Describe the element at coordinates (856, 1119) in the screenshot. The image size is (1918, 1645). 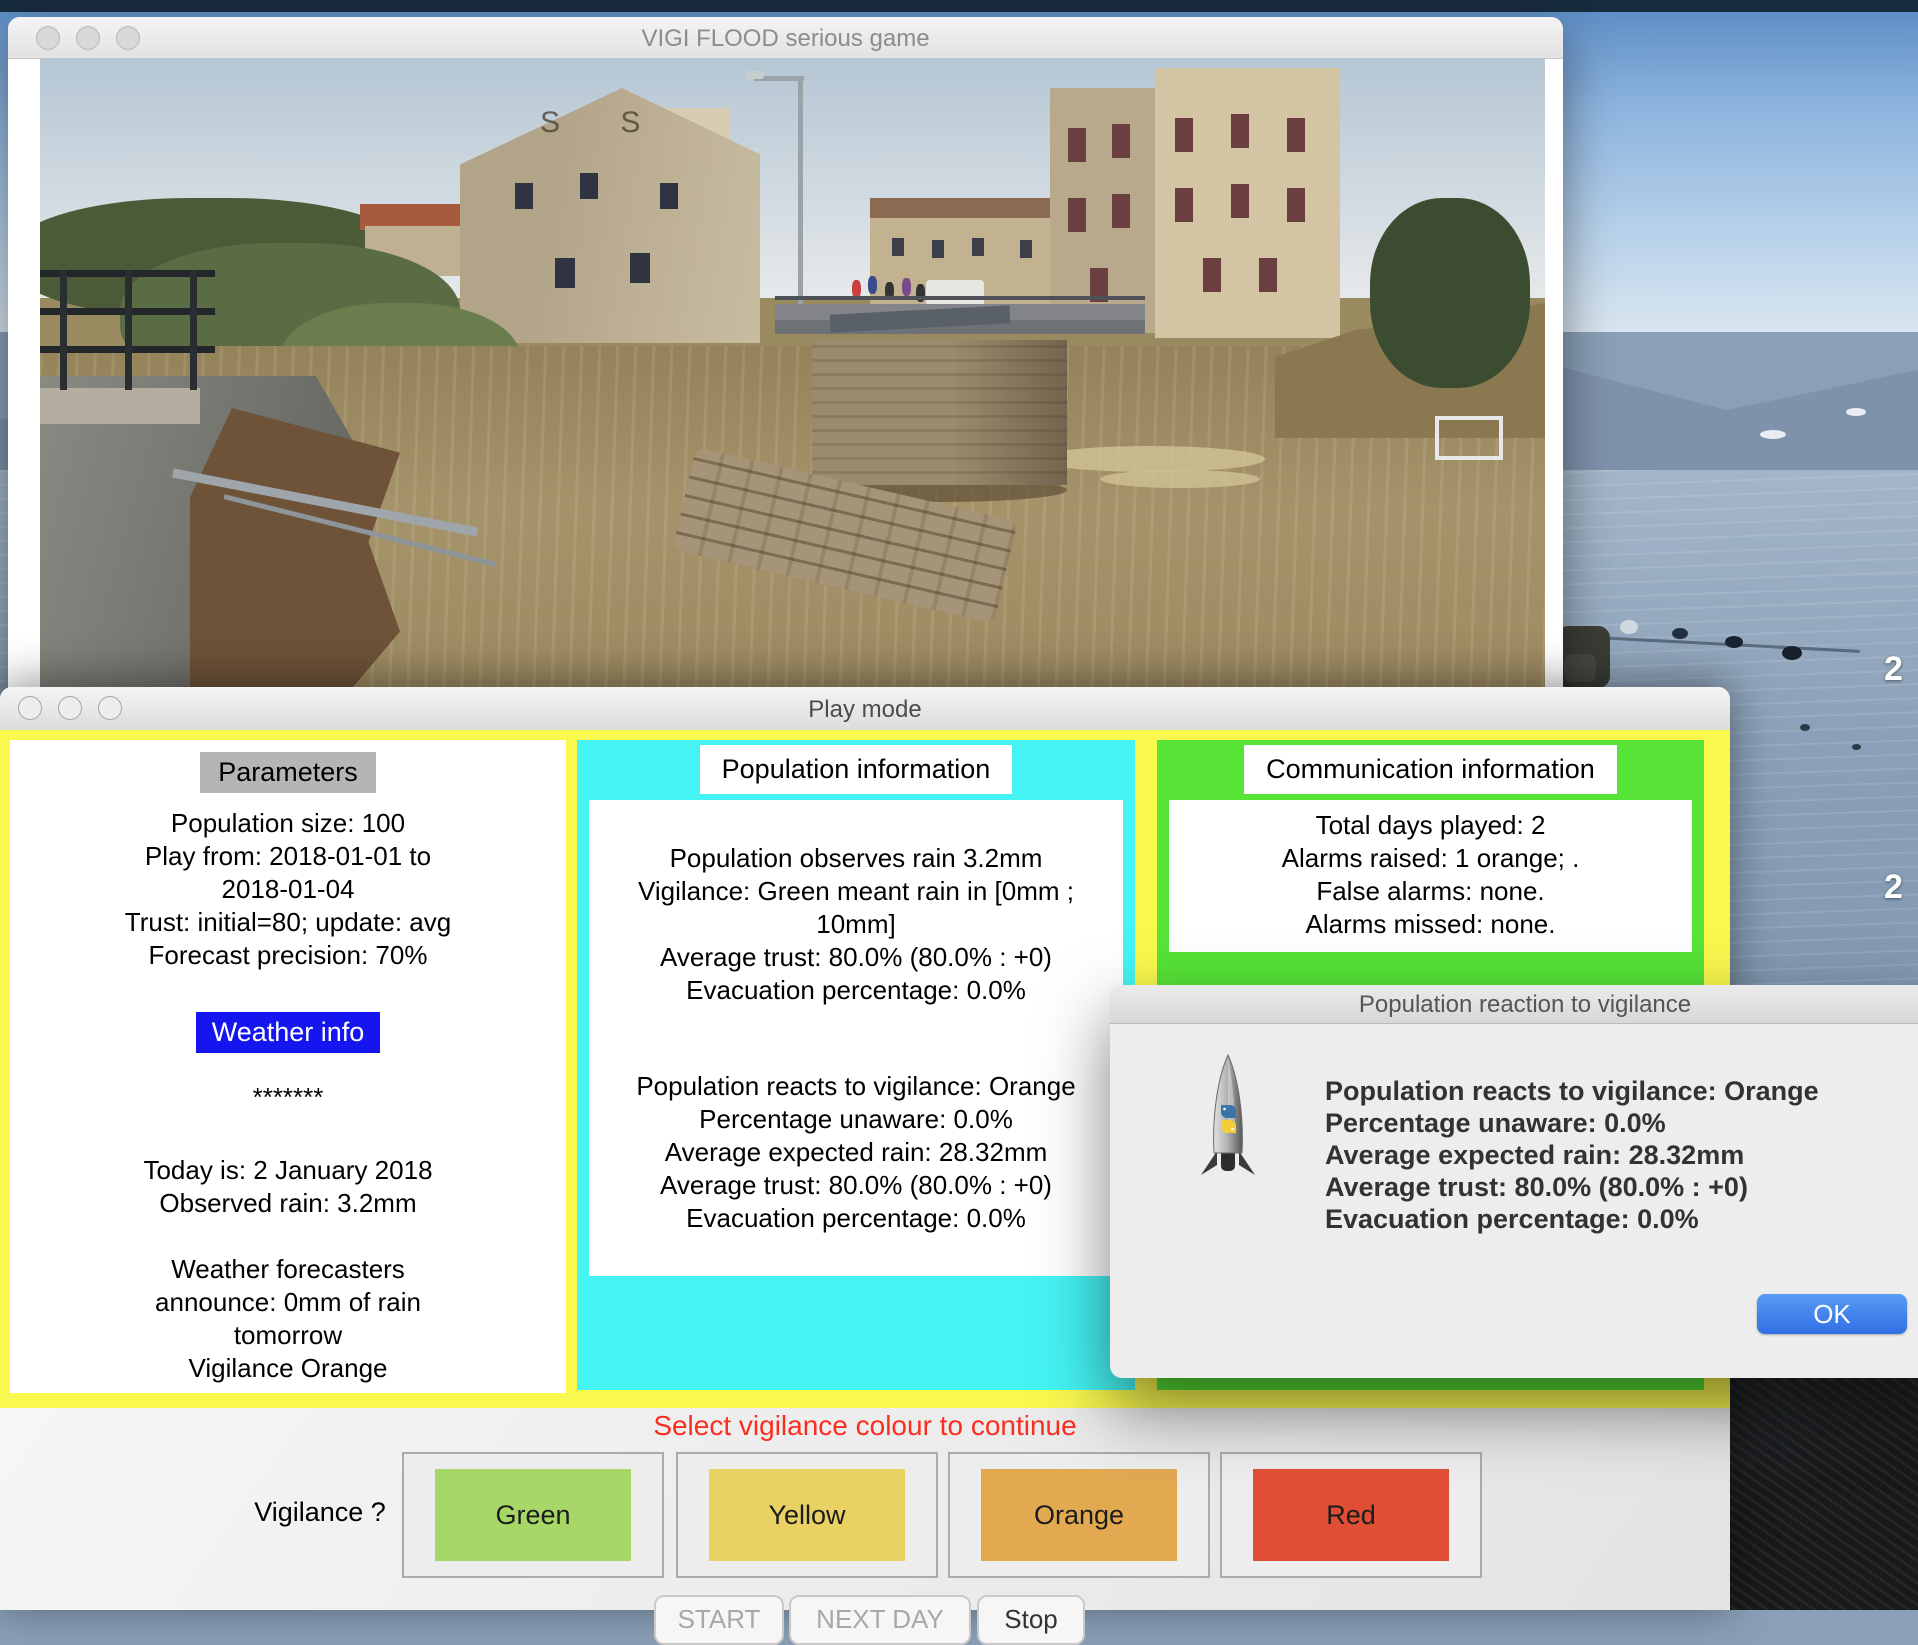
I see `pop-unaware: Percentage unaware: 0.0%` at that location.